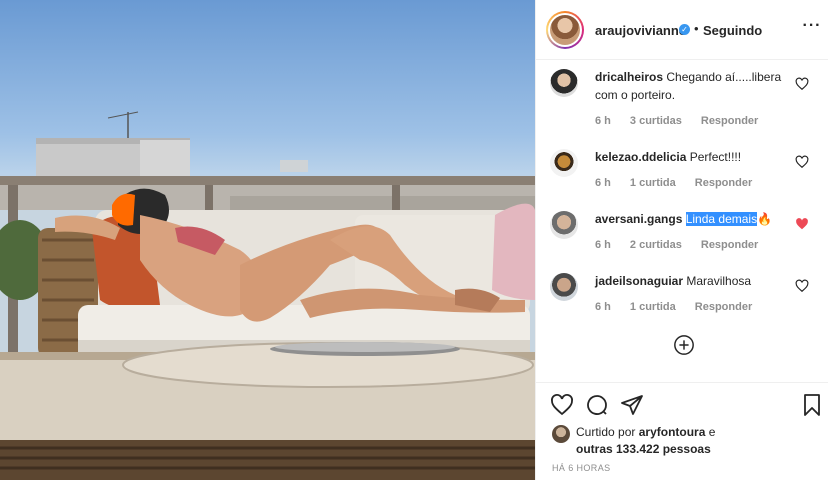 This screenshot has height=480, width=828. Describe the element at coordinates (721, 219) in the screenshot. I see `comment-body: Linda demais` at that location.